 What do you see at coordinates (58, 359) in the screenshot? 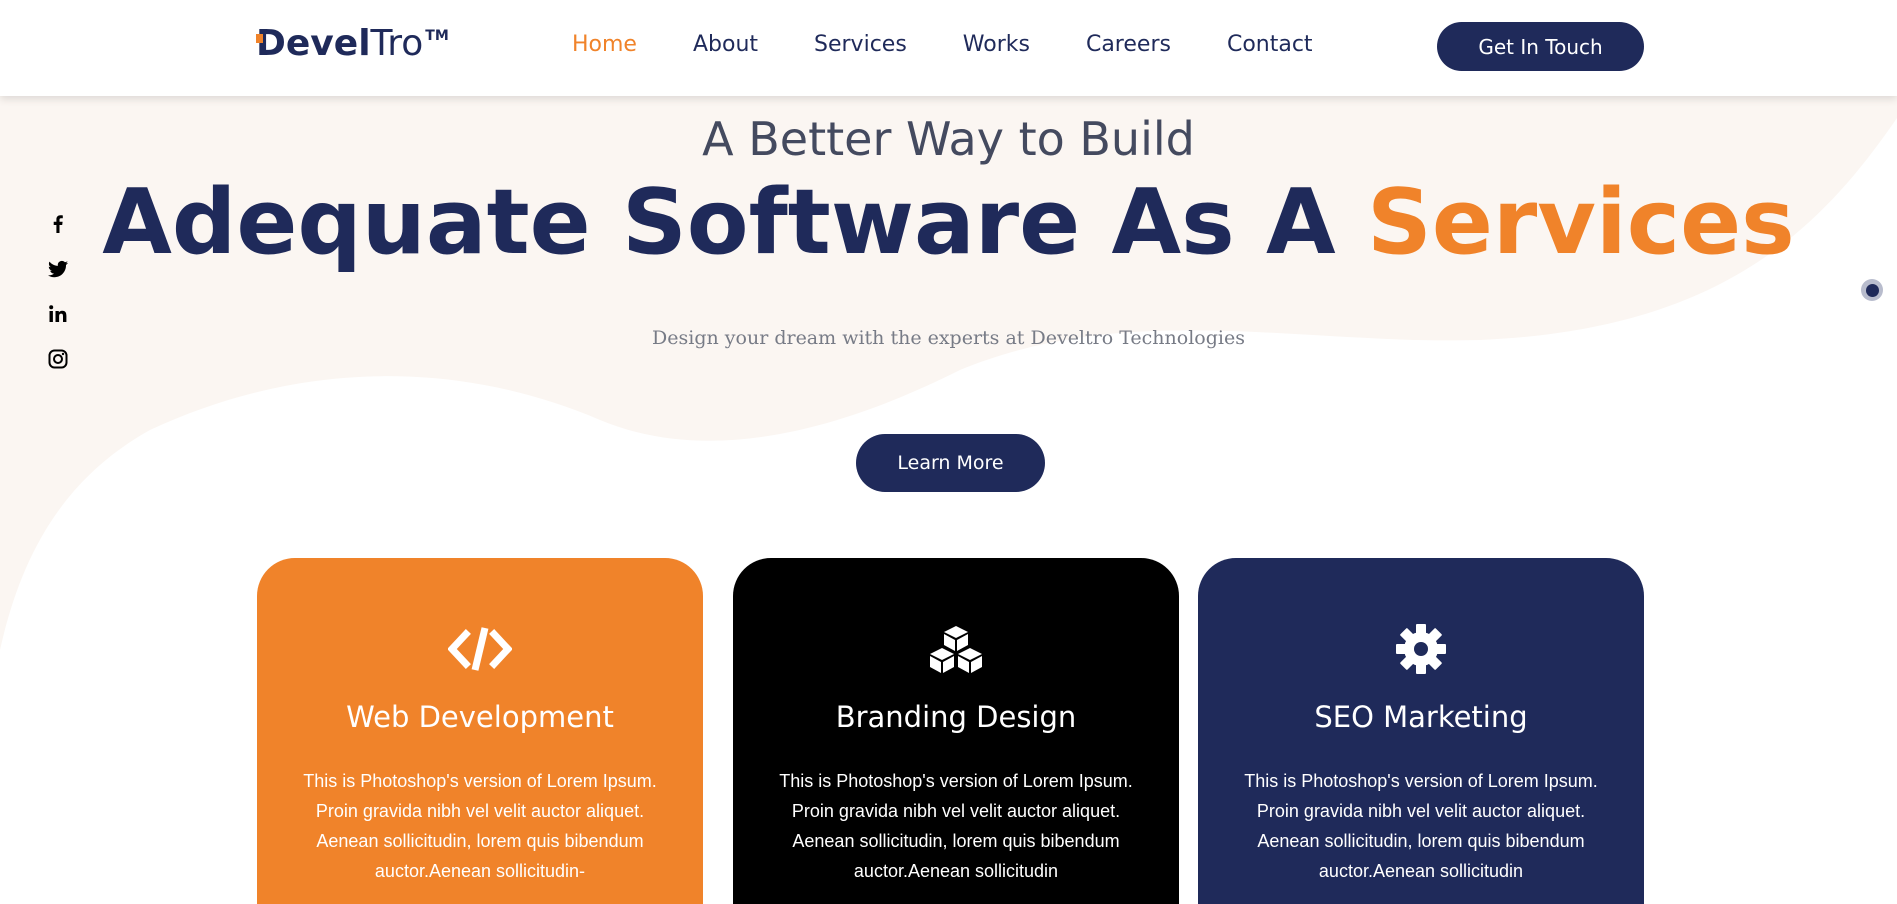
I see `instagram-icon` at bounding box center [58, 359].